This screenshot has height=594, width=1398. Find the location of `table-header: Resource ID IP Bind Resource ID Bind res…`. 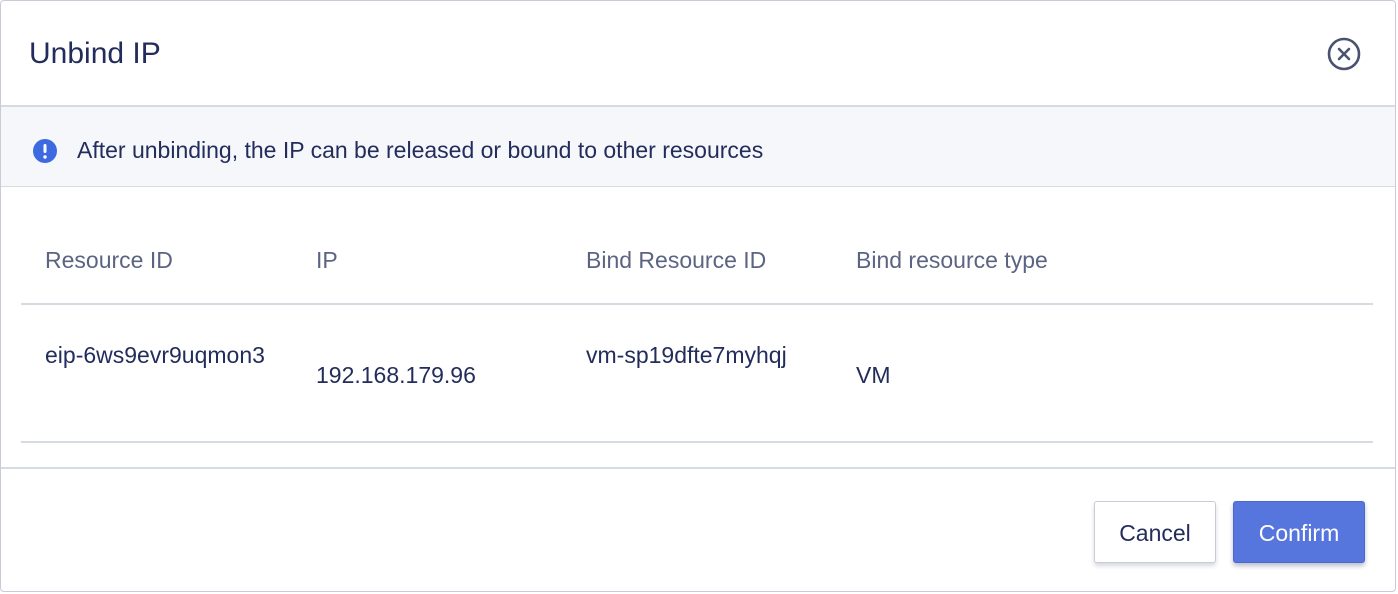

table-header: Resource ID IP Bind Resource ID Bind res… is located at coordinates (697, 263).